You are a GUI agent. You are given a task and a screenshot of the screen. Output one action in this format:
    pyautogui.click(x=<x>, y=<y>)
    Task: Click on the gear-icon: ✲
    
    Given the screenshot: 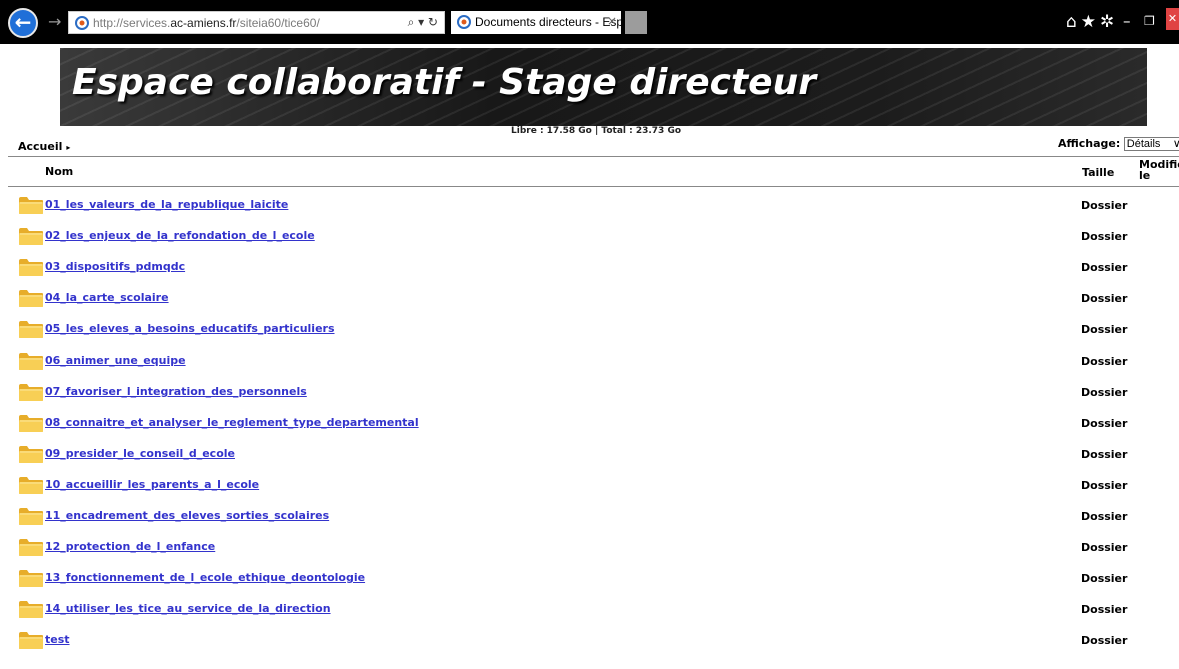 What is the action you would take?
    pyautogui.click(x=1109, y=22)
    